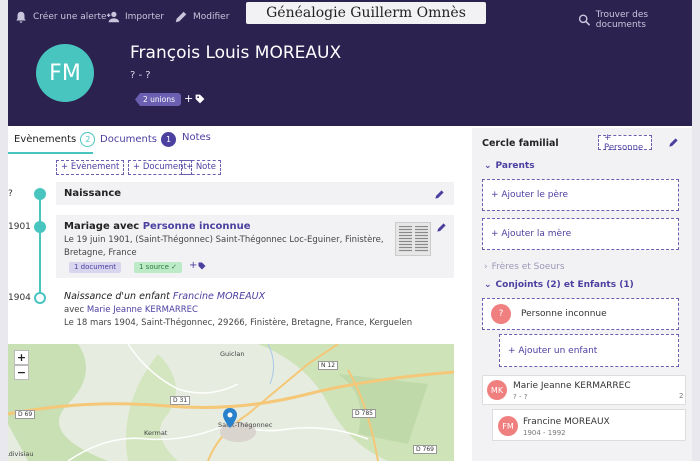 The image size is (700, 461). I want to click on road-label: N 12, so click(328, 365).